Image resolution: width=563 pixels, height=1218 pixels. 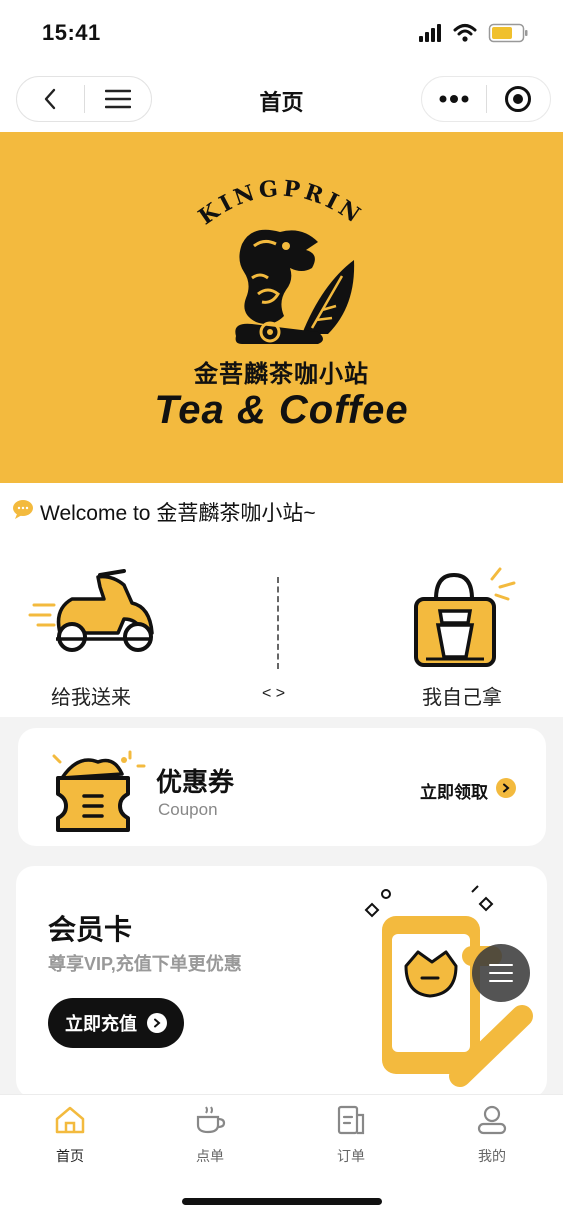 I want to click on delivery-label: 给我送来, so click(x=91, y=698).